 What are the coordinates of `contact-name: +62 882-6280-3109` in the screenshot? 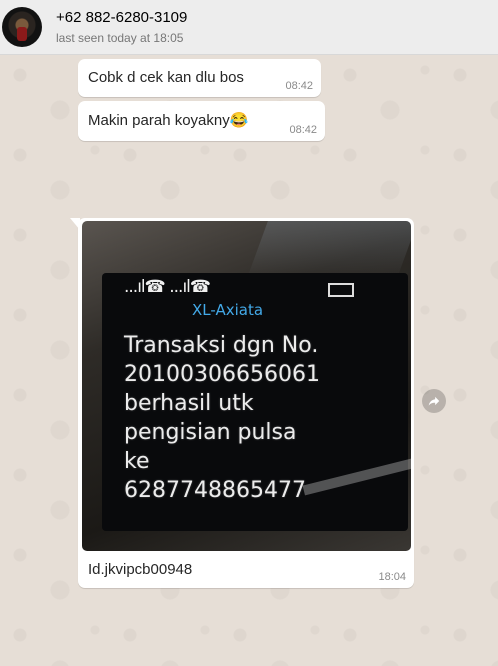 It's located at (122, 17).